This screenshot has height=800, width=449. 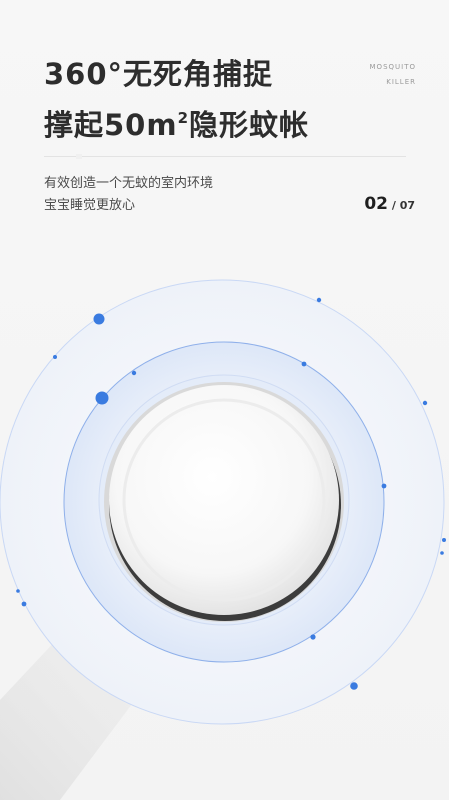 I want to click on device-face, so click(x=224, y=500).